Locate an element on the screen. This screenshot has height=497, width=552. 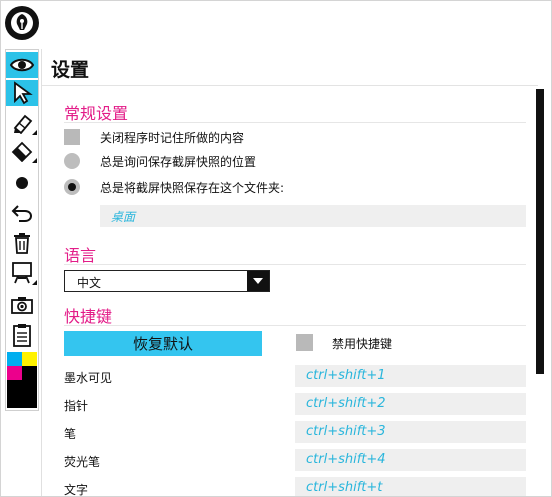
hotkey-value: ctrl+shift+3 is located at coordinates (346, 431).